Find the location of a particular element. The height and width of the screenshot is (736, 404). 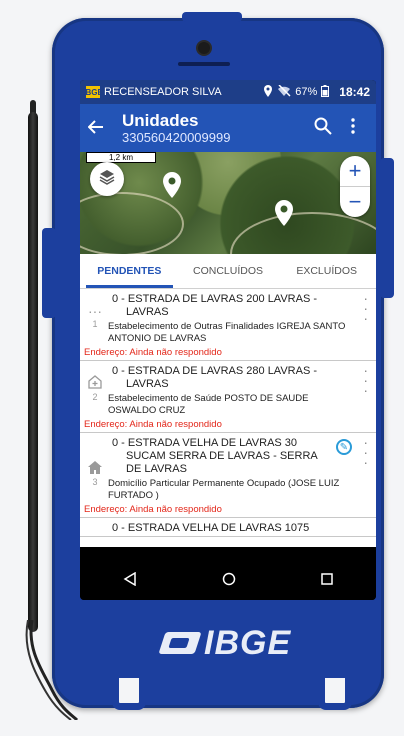

device-foot-left is located at coordinates (129, 694).